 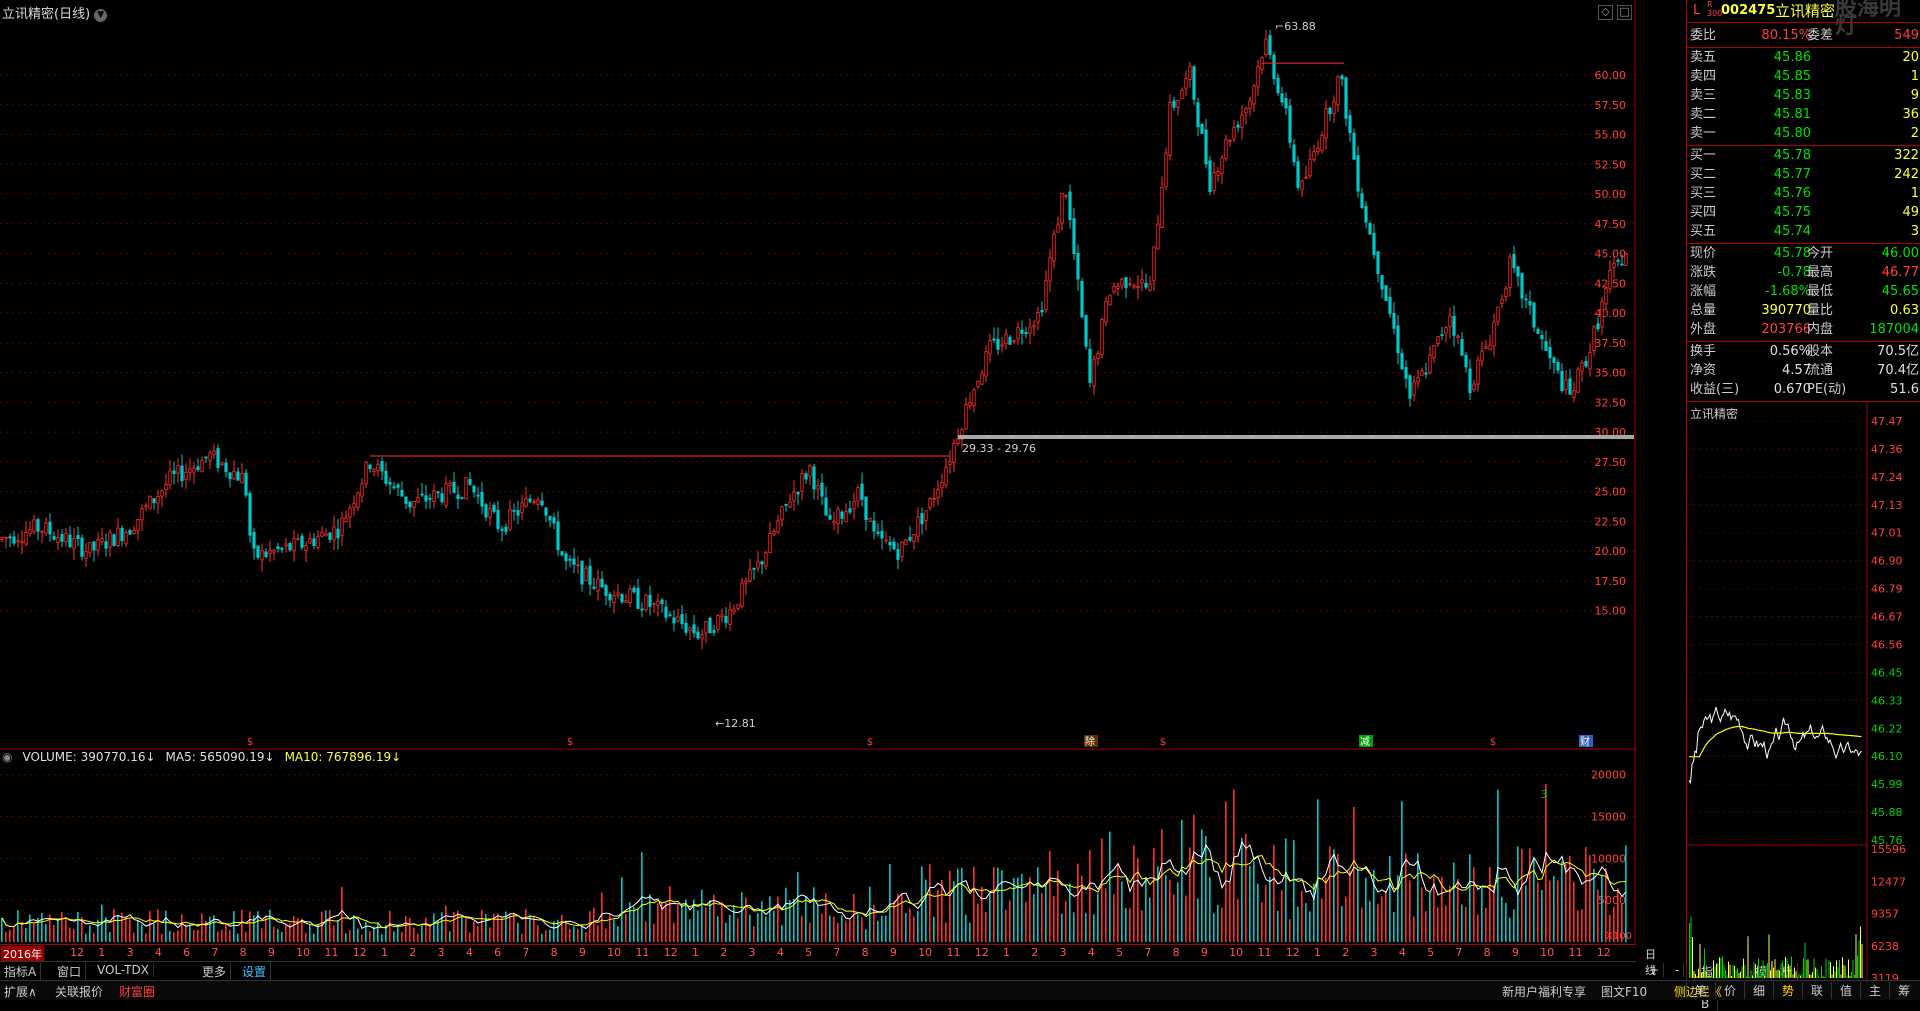 I want to click on right-tab: 细, so click(x=1758, y=990).